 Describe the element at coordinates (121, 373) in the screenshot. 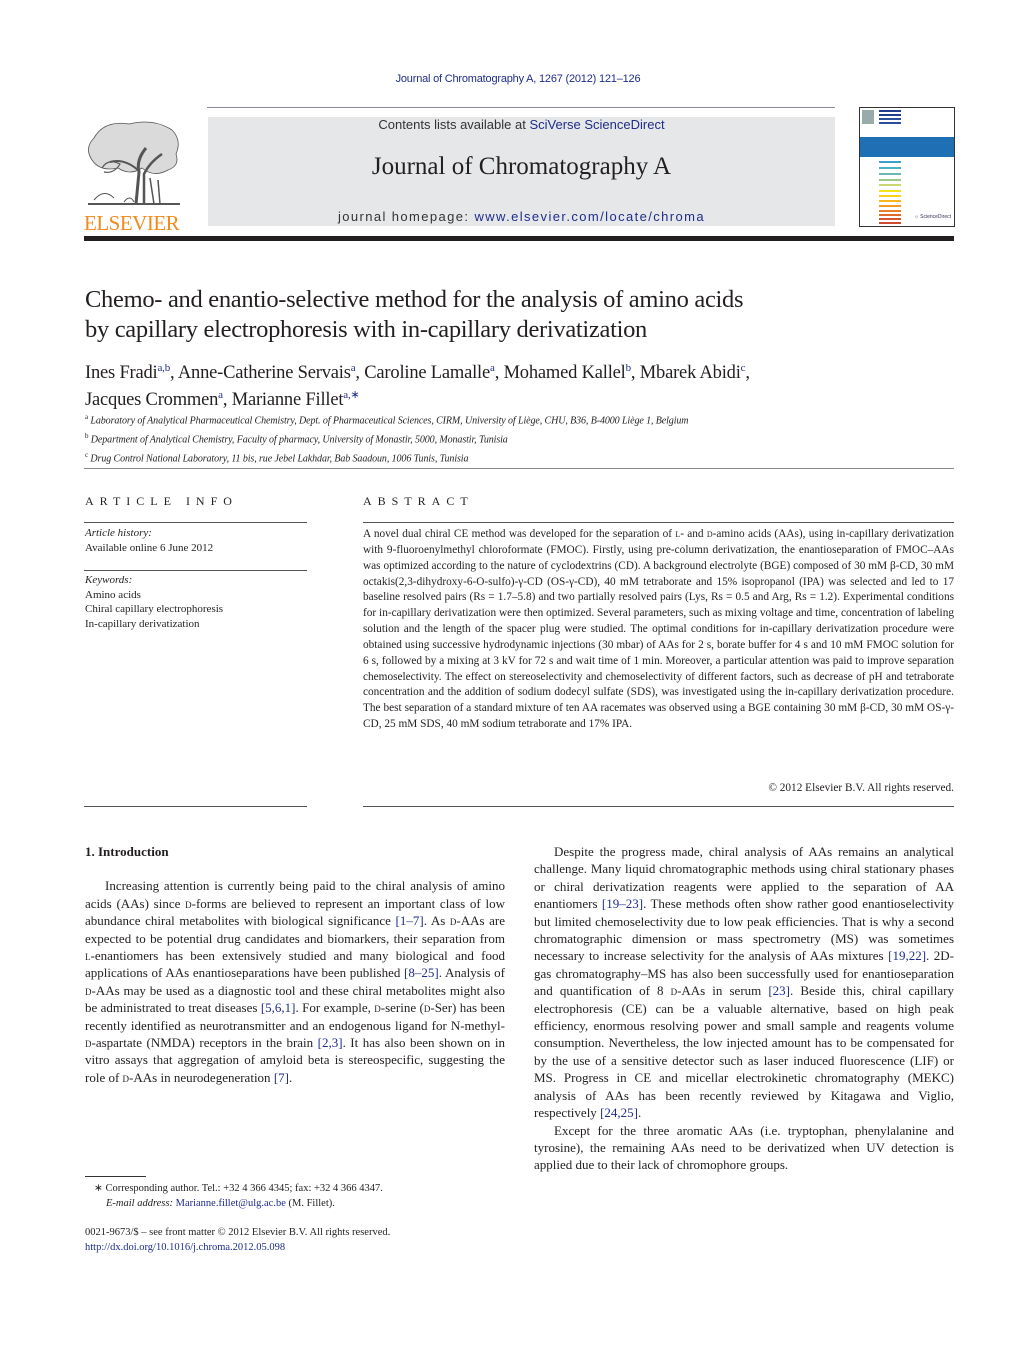

I see `author-name: Ines Fradi` at that location.